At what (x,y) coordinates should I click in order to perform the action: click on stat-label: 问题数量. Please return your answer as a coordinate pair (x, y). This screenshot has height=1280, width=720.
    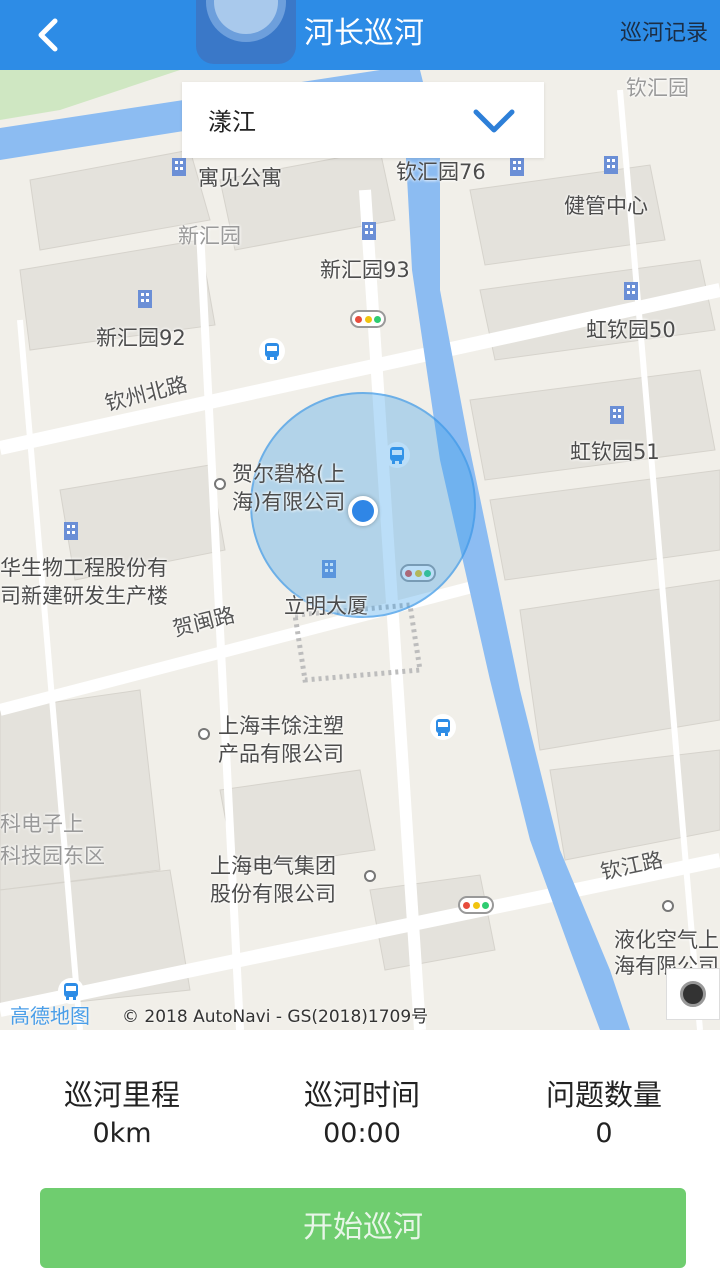
    Looking at the image, I should click on (603, 1095).